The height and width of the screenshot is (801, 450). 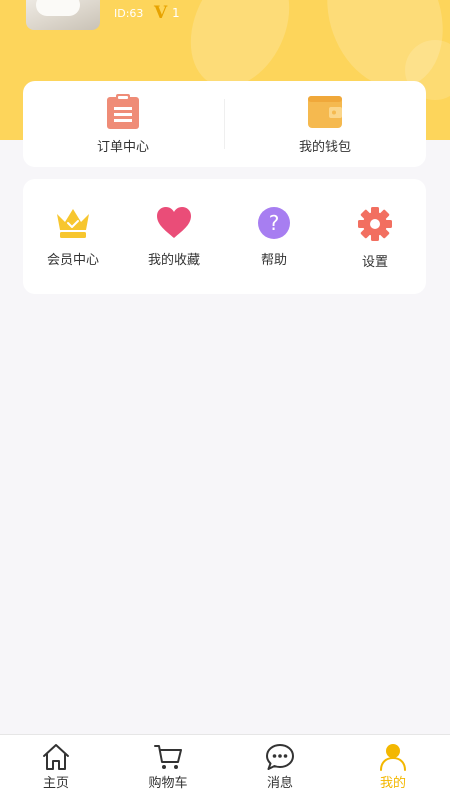 I want to click on tab-home-label: 主页, so click(x=55, y=783).